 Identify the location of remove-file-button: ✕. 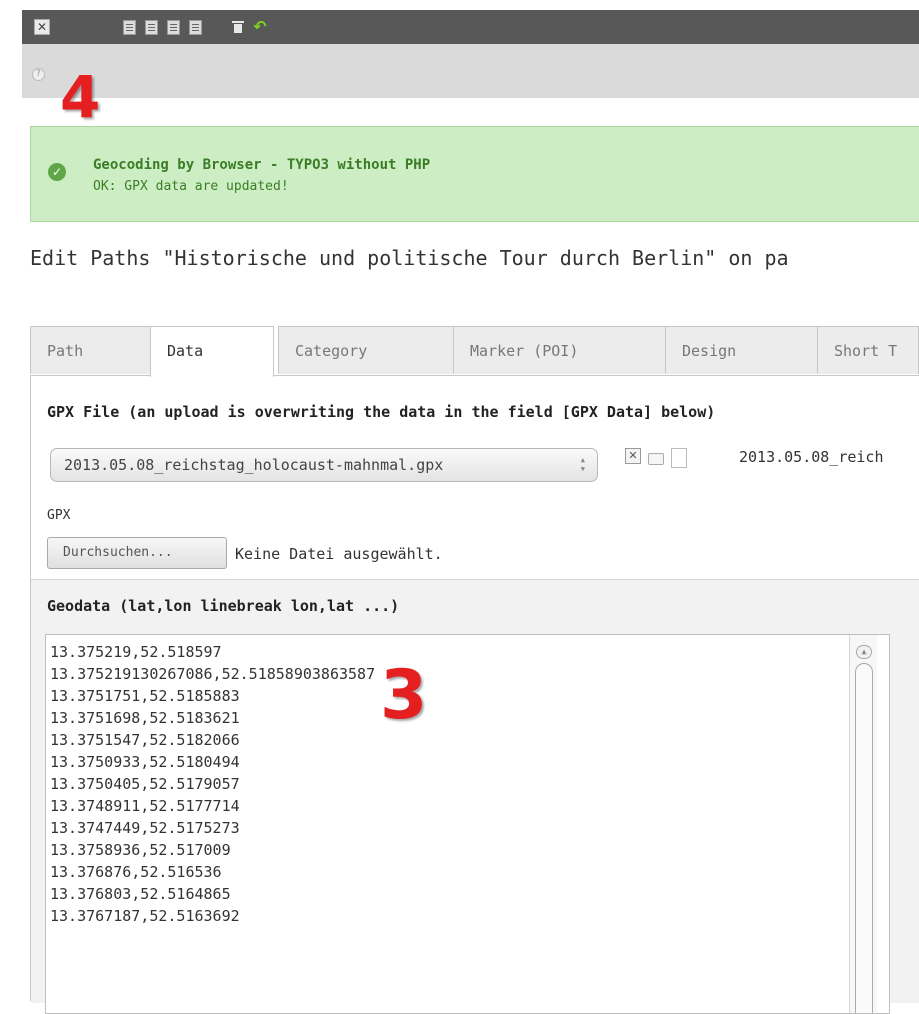
(633, 456).